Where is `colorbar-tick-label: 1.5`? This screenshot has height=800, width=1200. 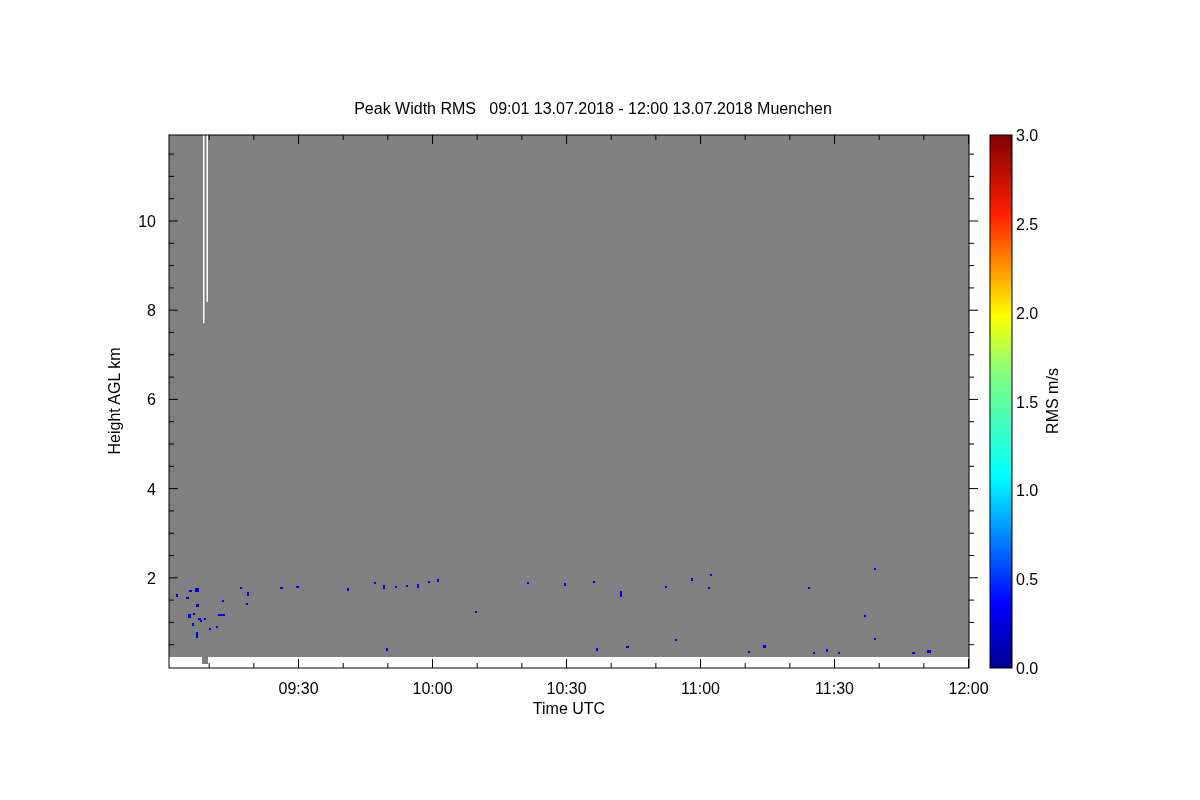
colorbar-tick-label: 1.5 is located at coordinates (1027, 402).